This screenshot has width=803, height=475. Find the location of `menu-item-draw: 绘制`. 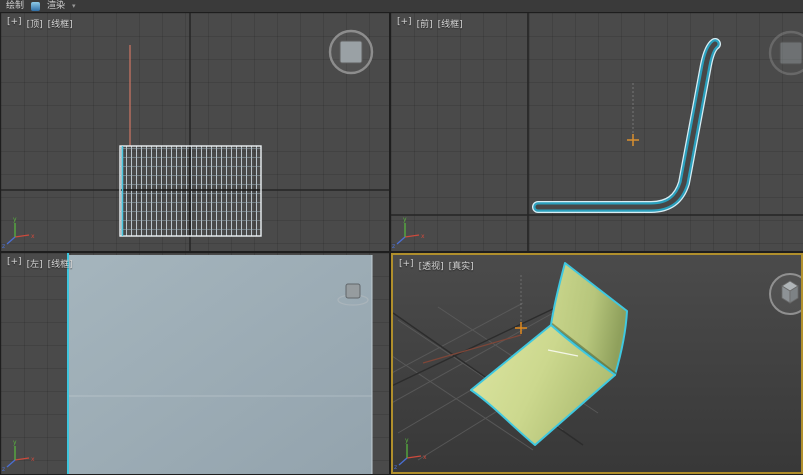

menu-item-draw: 绘制 is located at coordinates (15, 6).